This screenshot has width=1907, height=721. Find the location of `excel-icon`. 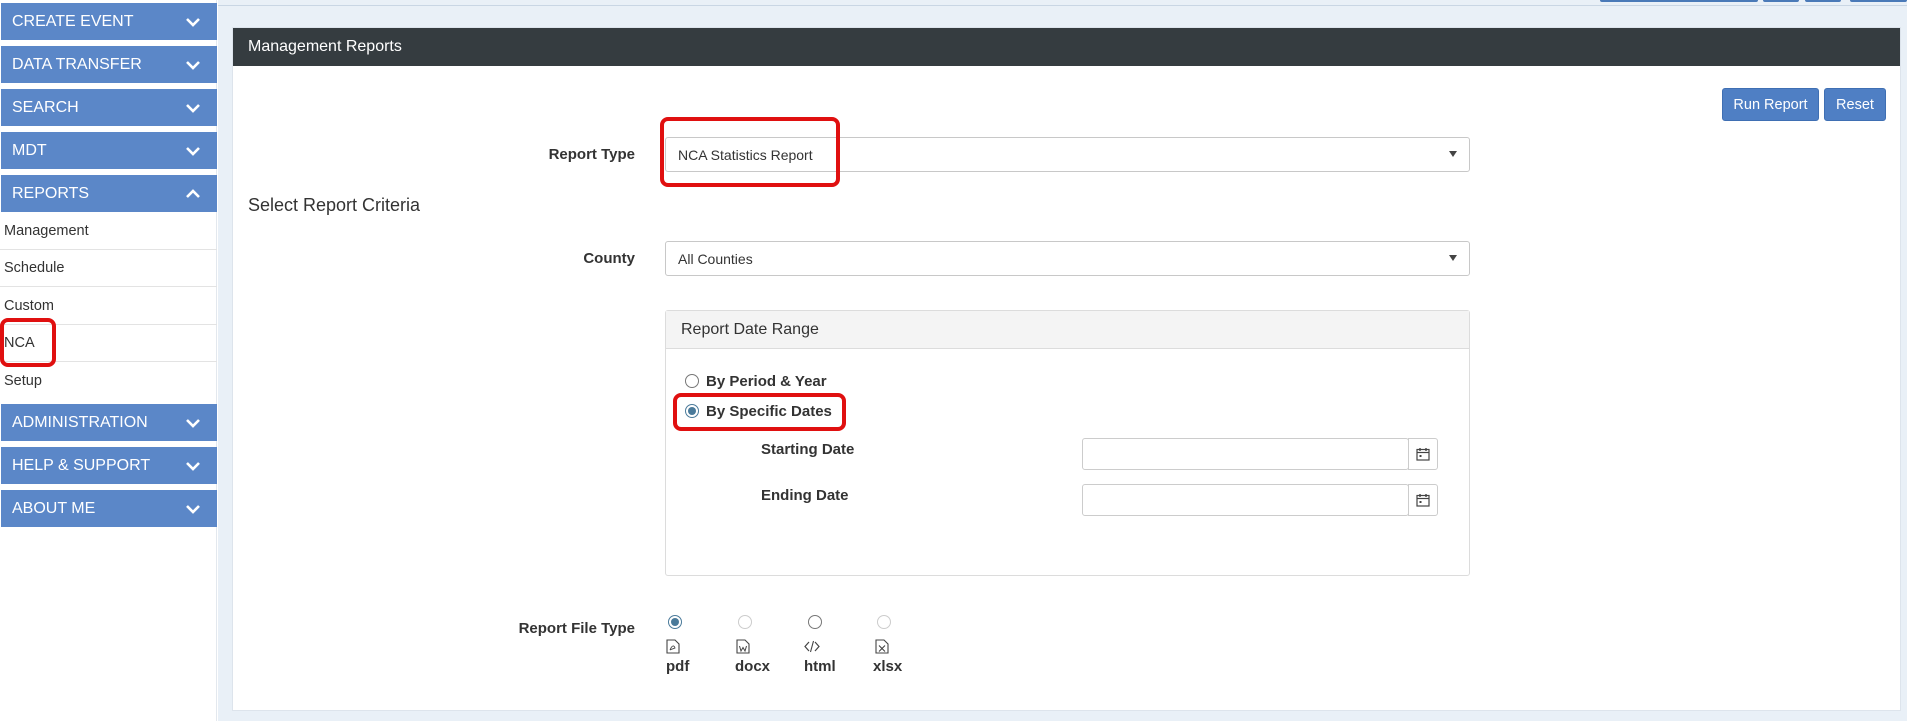

excel-icon is located at coordinates (882, 646).